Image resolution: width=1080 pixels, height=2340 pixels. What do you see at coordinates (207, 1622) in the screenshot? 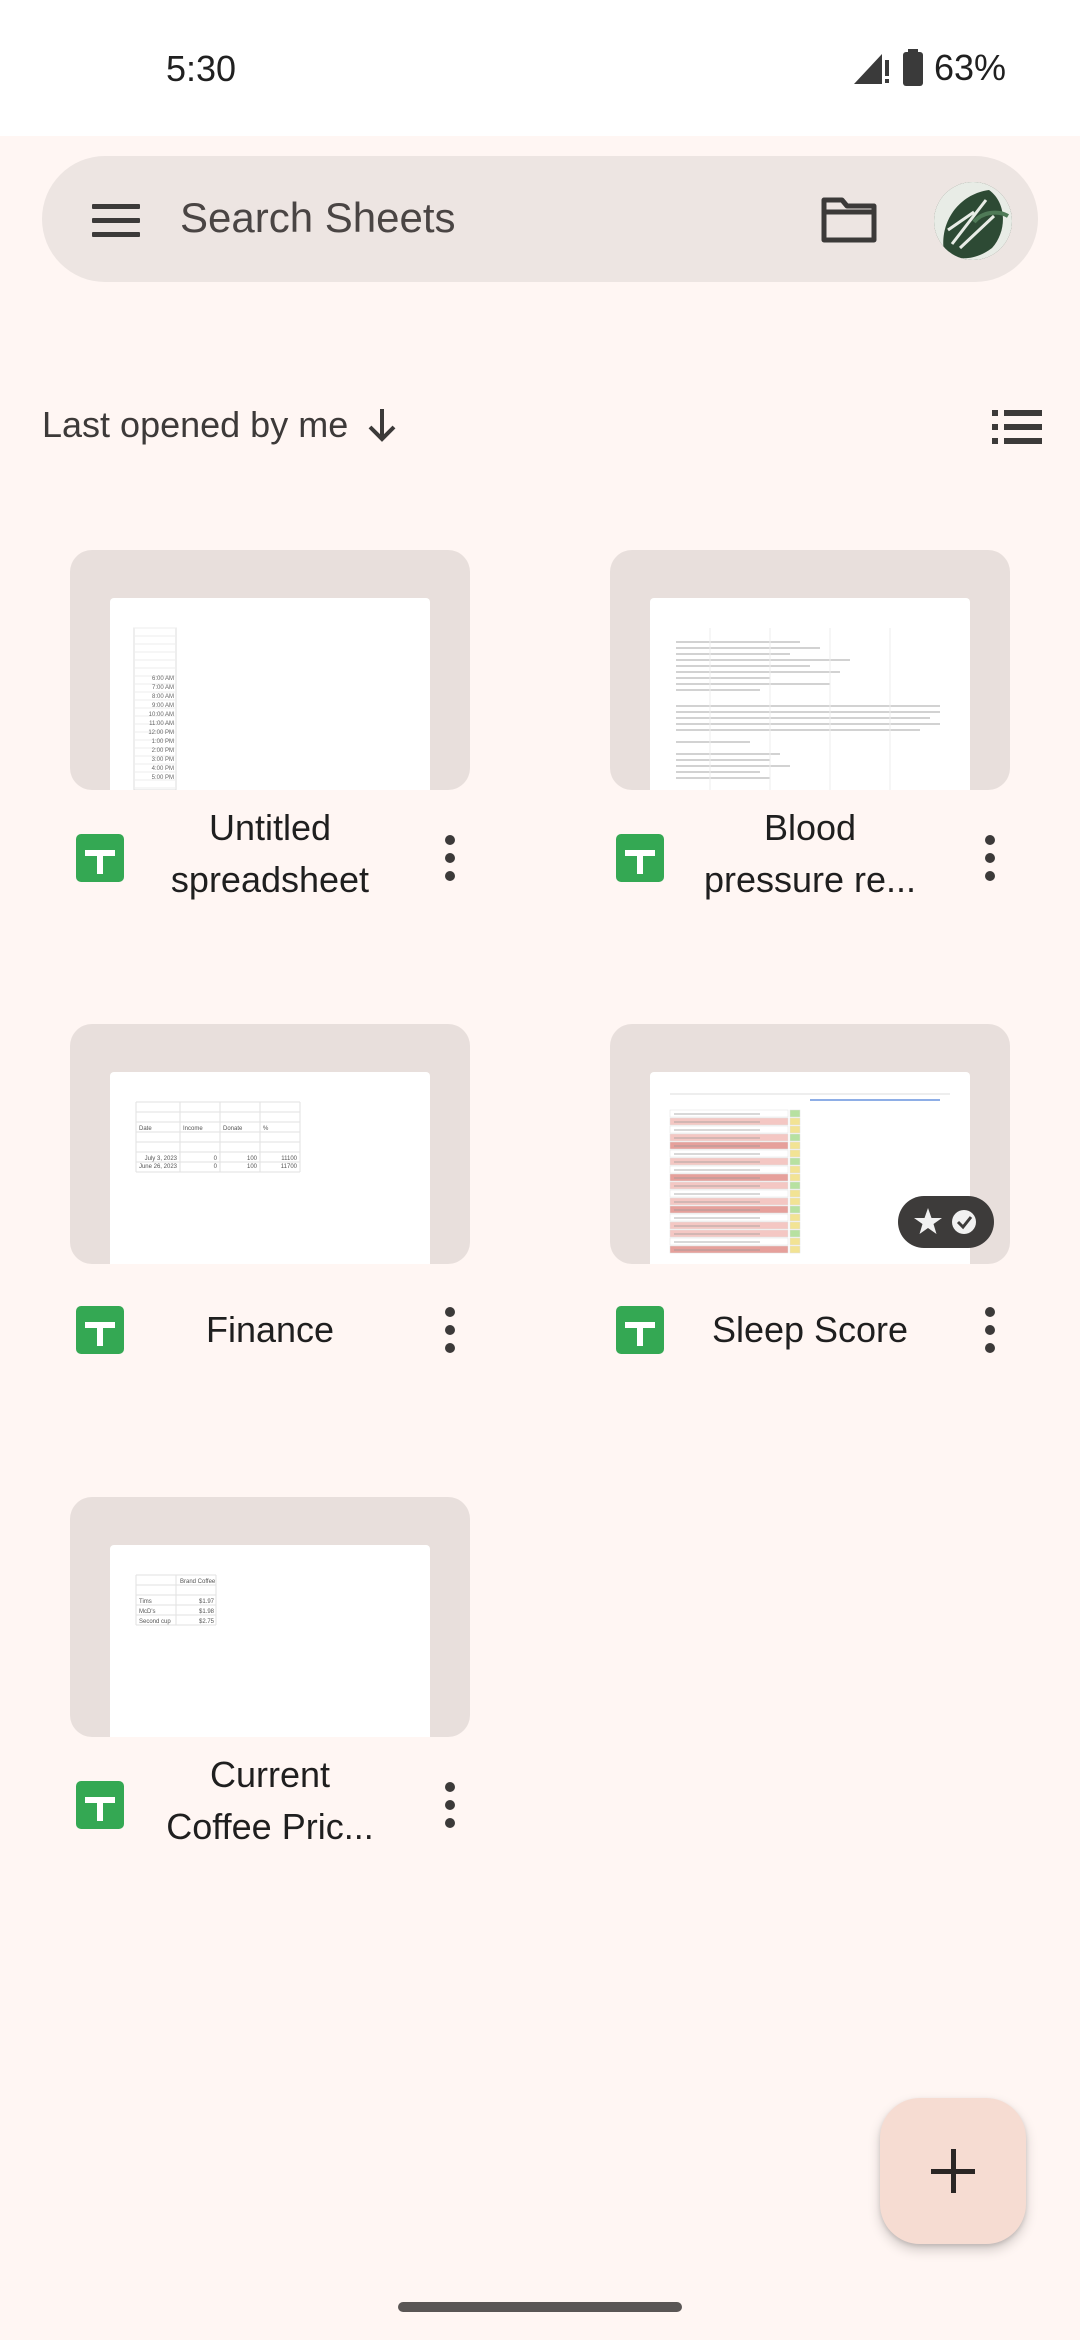
I see `thumbnail-cell: $2.75` at bounding box center [207, 1622].